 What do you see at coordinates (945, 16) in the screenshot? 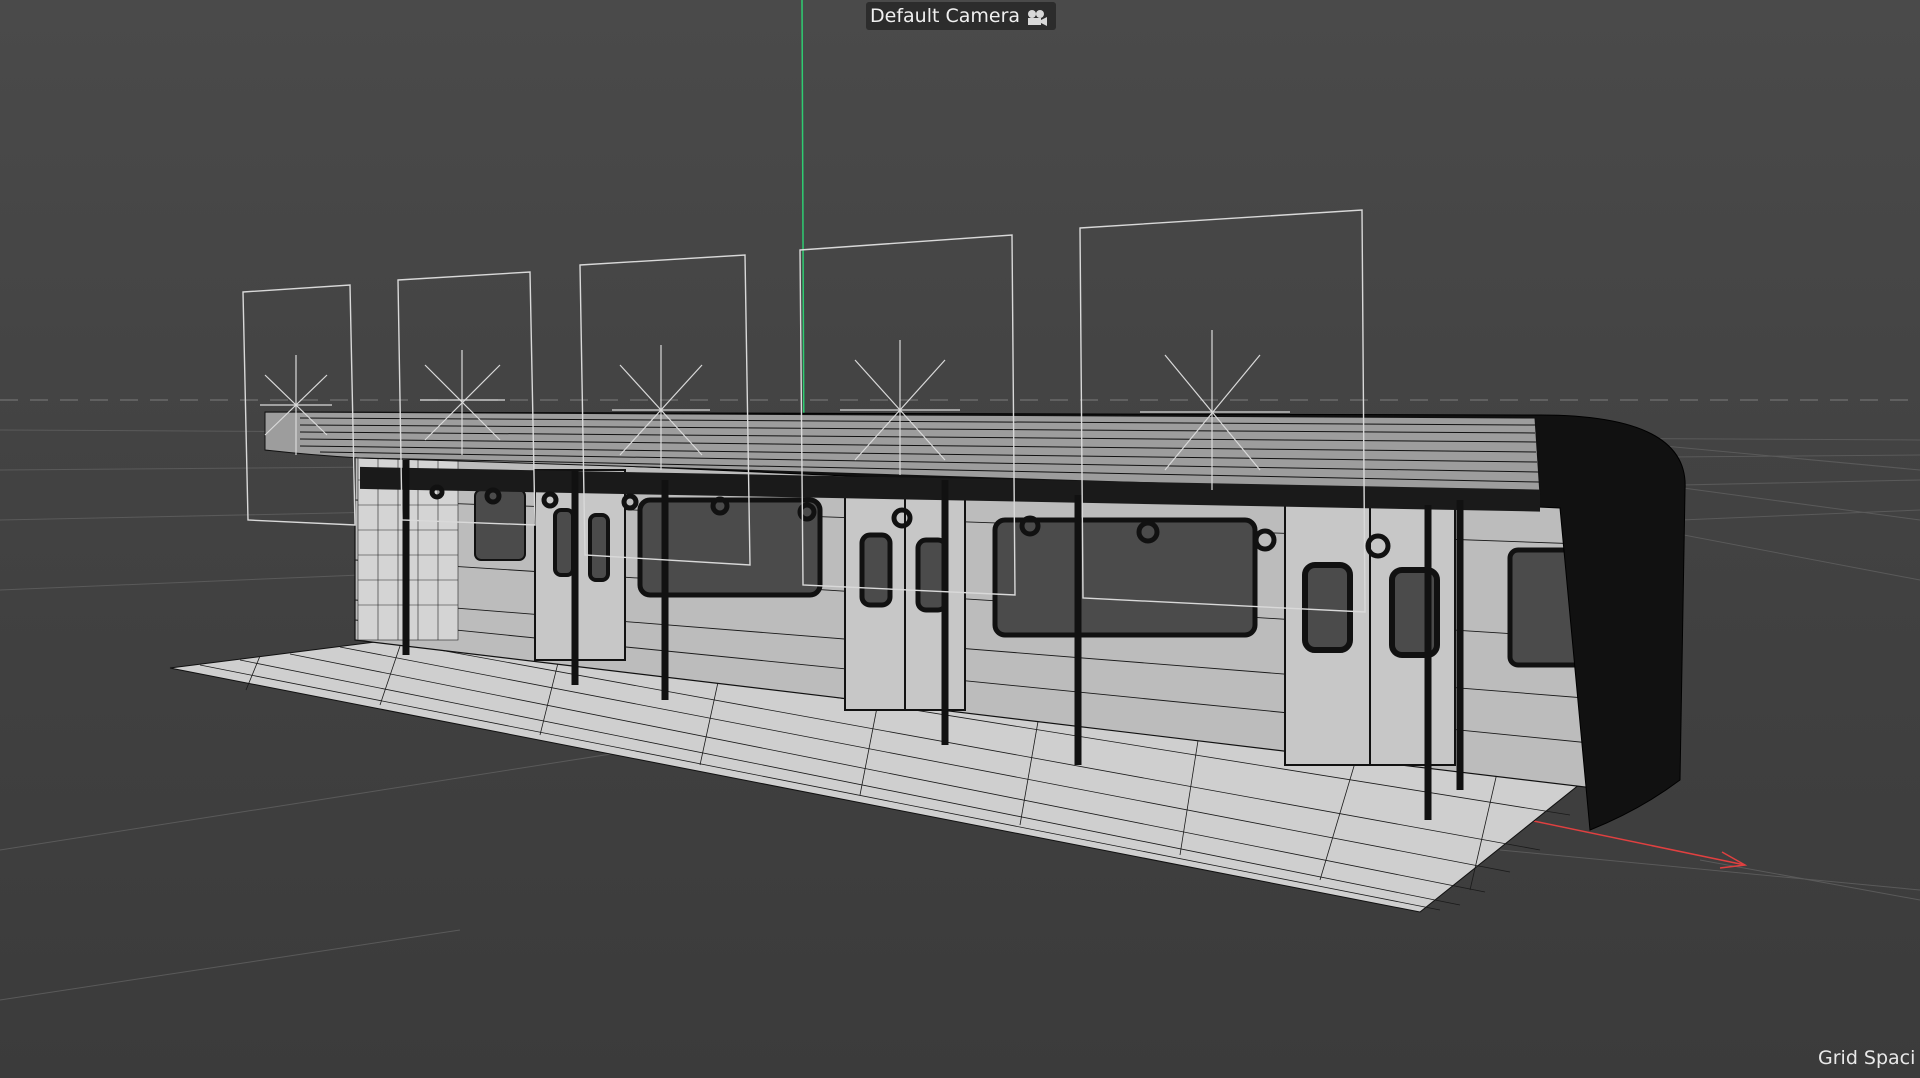
I see `camera-label-text: Default Camera` at bounding box center [945, 16].